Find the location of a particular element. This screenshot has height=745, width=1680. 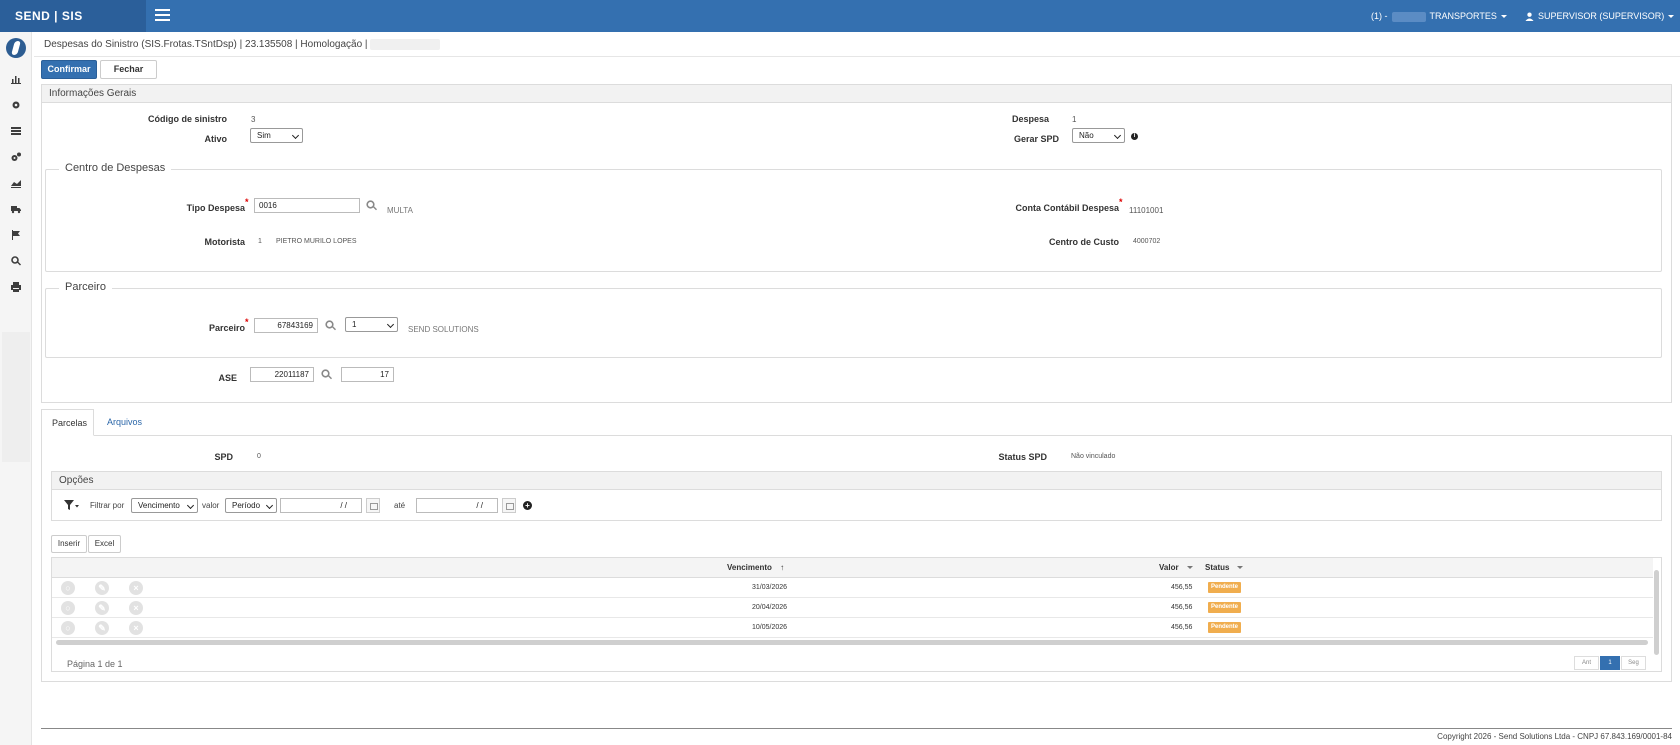

active-label: Ativo is located at coordinates (216, 139).